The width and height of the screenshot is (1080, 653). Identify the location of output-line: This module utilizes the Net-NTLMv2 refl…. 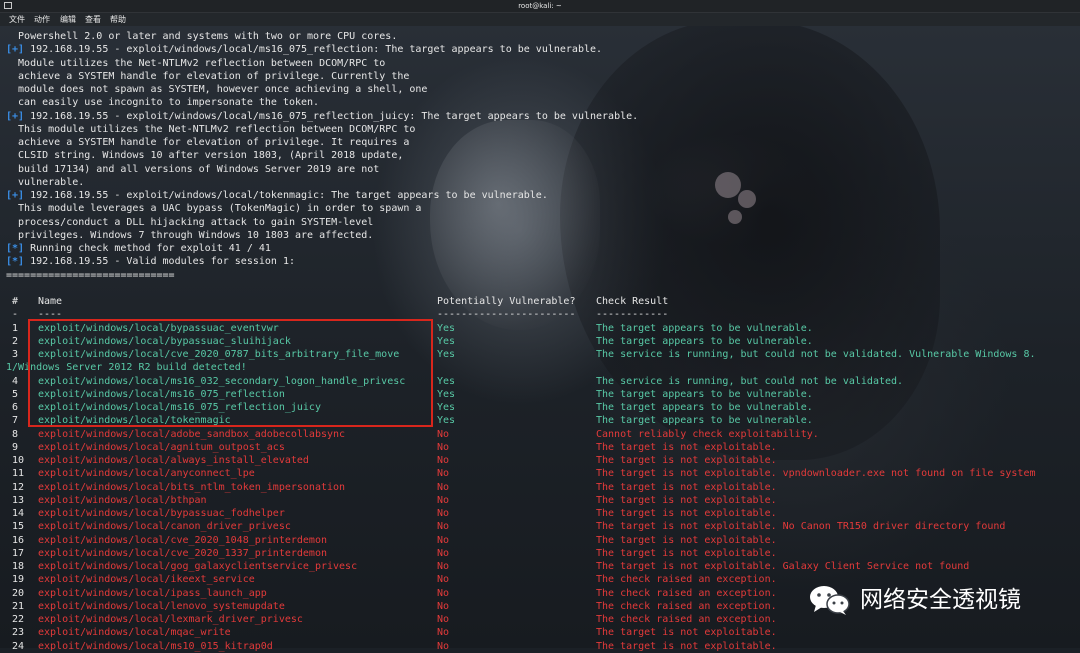
(541, 129).